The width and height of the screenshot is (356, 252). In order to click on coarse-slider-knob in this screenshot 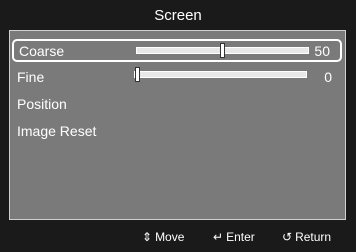, I will do `click(222, 50)`.